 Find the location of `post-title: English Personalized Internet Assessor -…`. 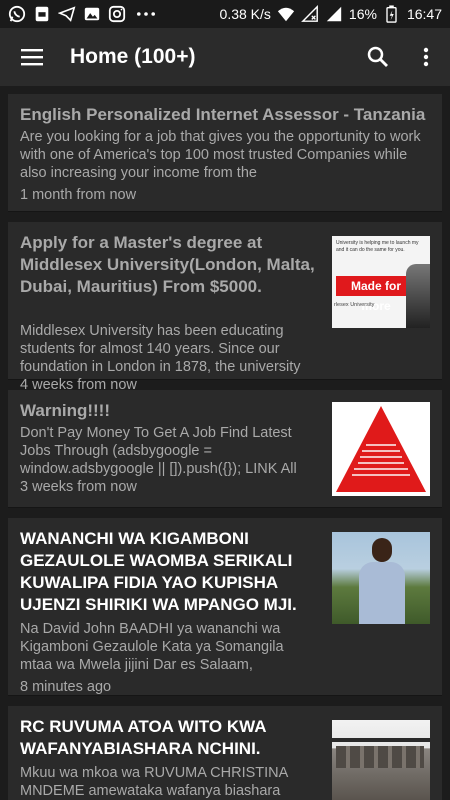

post-title: English Personalized Internet Assessor -… is located at coordinates (225, 115).